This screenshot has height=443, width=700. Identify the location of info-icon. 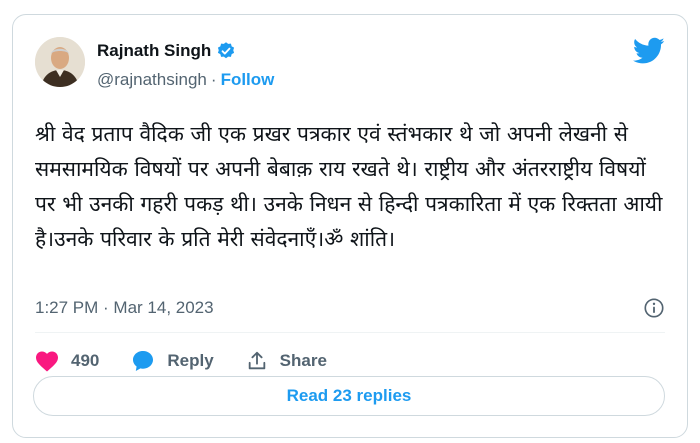
(654, 308).